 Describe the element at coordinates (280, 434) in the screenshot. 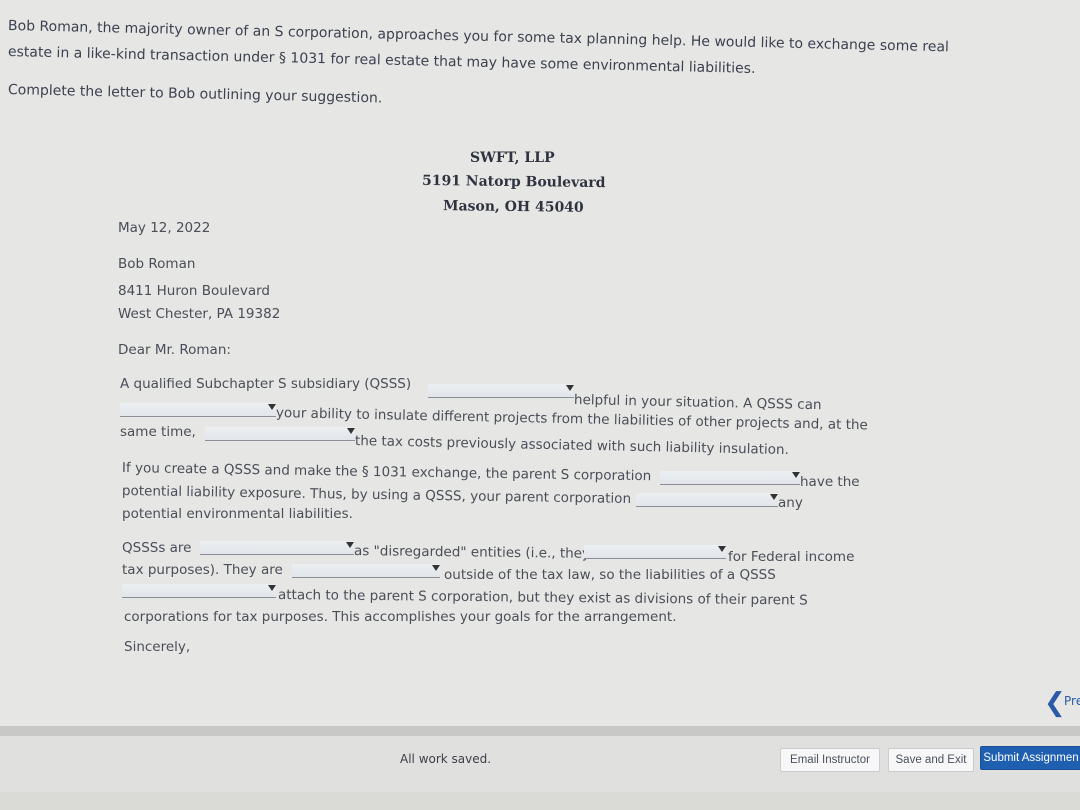

I see `dropdown-tax-costs` at that location.